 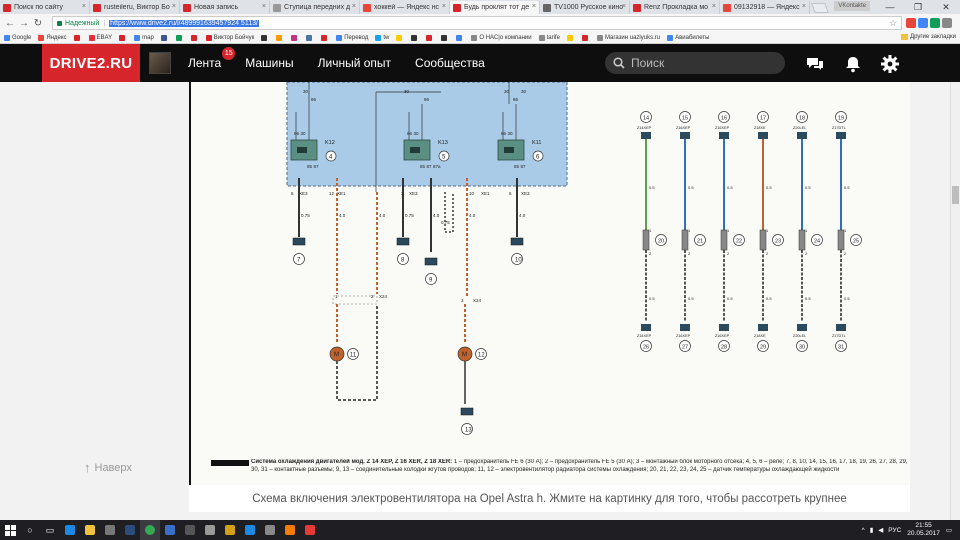 What do you see at coordinates (872, 530) in the screenshot?
I see `network-icon: ▮` at bounding box center [872, 530].